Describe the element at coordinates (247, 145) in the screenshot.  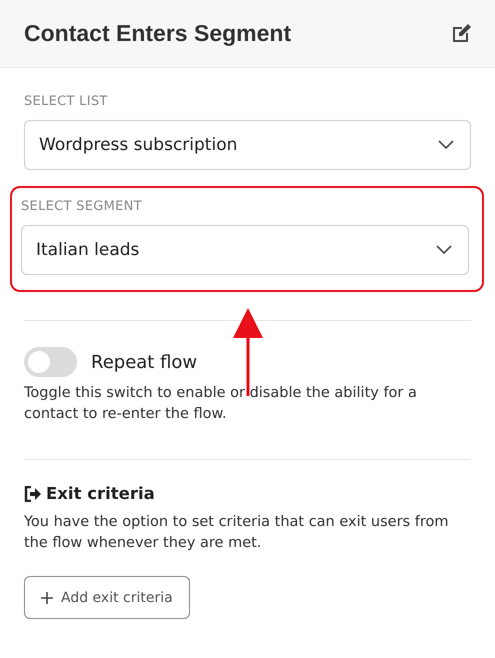
I see `select-field: Wordpress subscription` at that location.